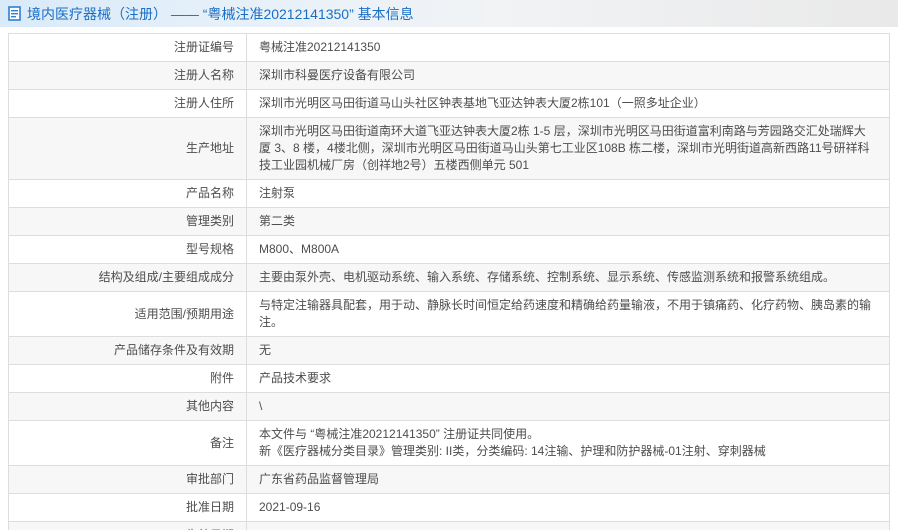 The image size is (898, 530). What do you see at coordinates (127, 249) in the screenshot?
I see `row-label: 型号规格` at bounding box center [127, 249].